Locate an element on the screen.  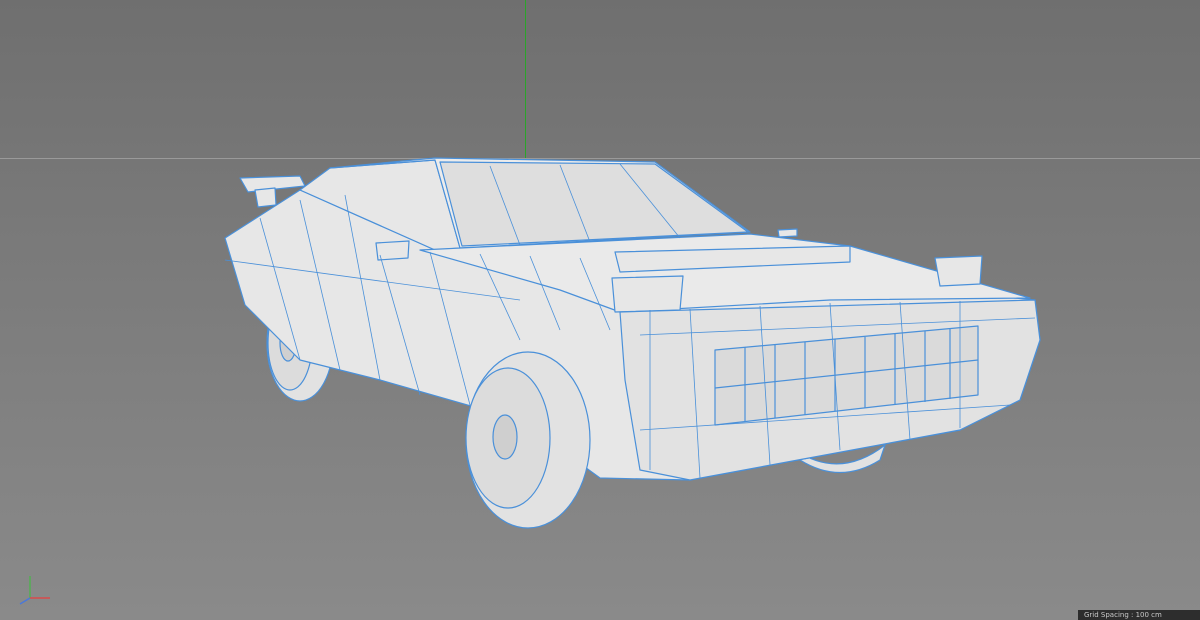
grid-spacing-status: Grid Spacing : 100 cm is located at coordinates (1139, 615).